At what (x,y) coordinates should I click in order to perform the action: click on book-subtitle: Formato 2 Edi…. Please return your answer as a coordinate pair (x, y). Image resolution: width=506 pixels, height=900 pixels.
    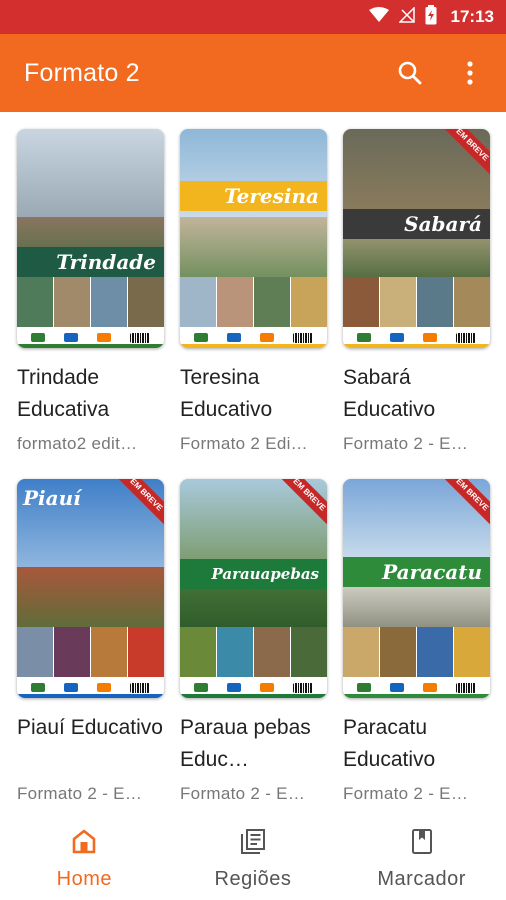
    Looking at the image, I should click on (244, 443).